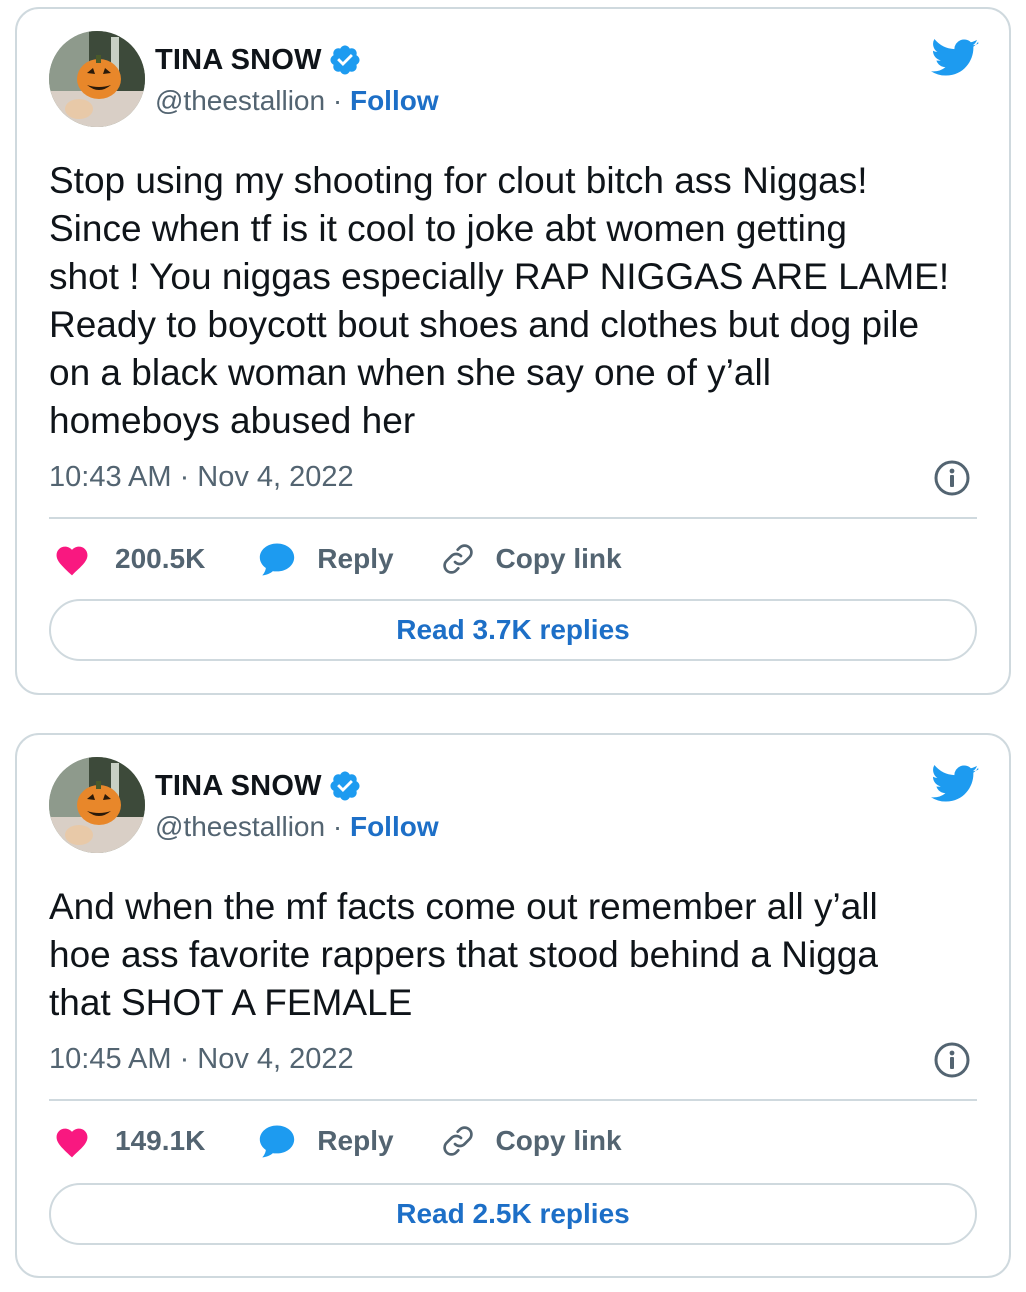  Describe the element at coordinates (160, 1140) in the screenshot. I see `like-count: 149.1K` at that location.